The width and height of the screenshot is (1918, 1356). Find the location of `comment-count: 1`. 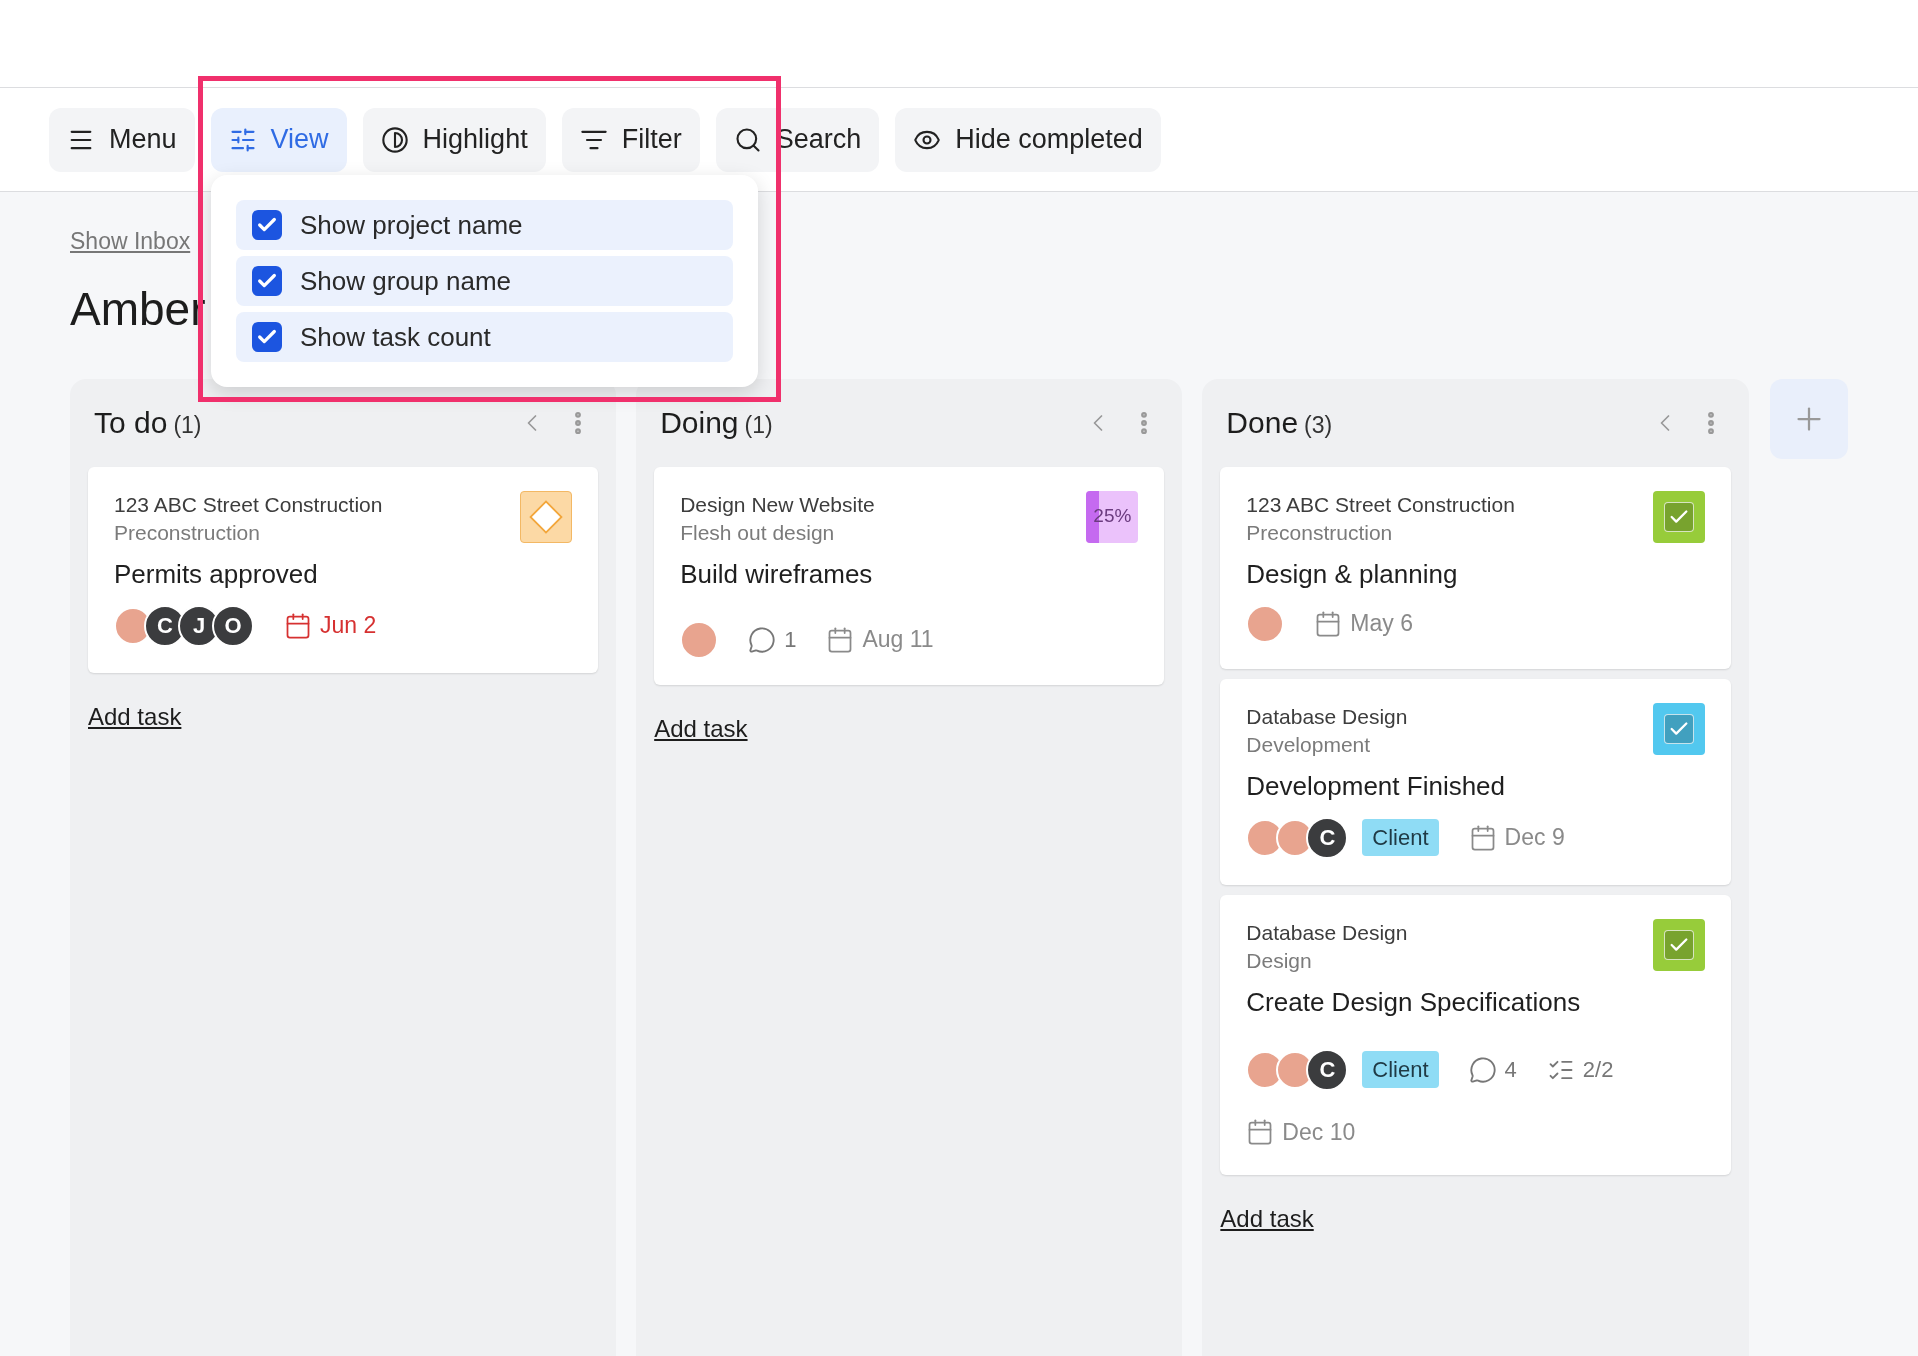

comment-count: 1 is located at coordinates (790, 640).